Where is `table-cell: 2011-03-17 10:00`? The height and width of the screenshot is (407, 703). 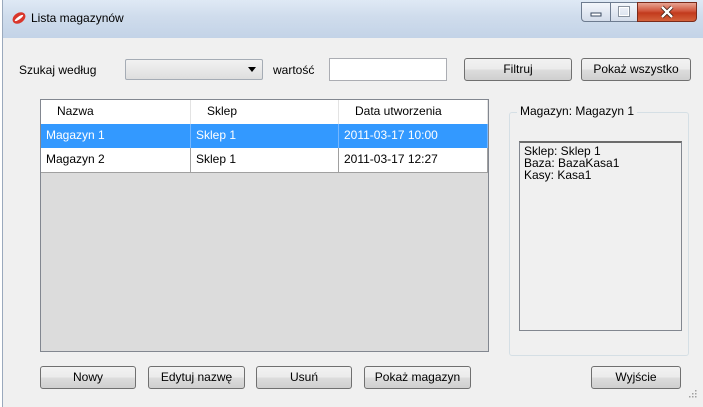 table-cell: 2011-03-17 10:00 is located at coordinates (413, 136).